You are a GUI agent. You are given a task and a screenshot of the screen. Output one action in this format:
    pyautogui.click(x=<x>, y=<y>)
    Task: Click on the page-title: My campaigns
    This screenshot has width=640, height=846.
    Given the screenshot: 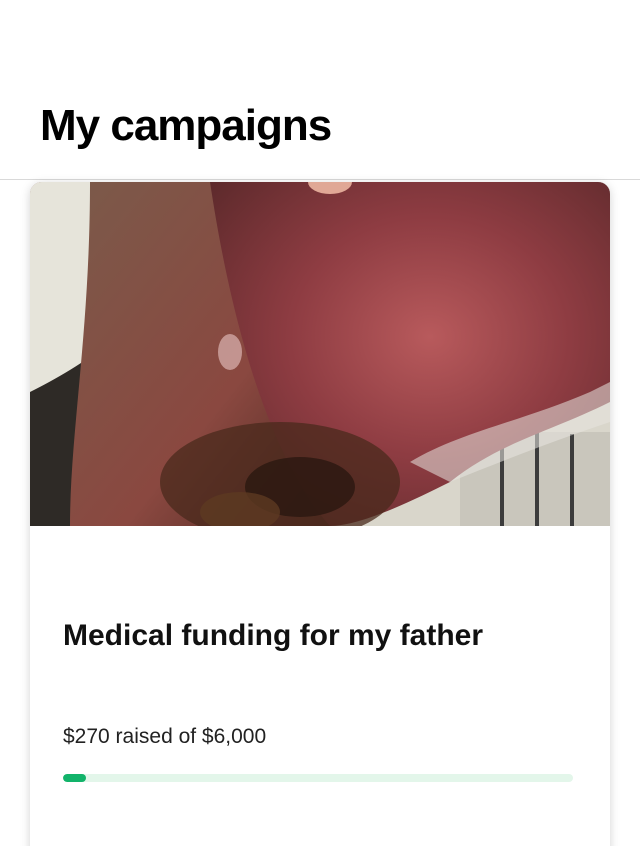 What is the action you would take?
    pyautogui.click(x=186, y=125)
    